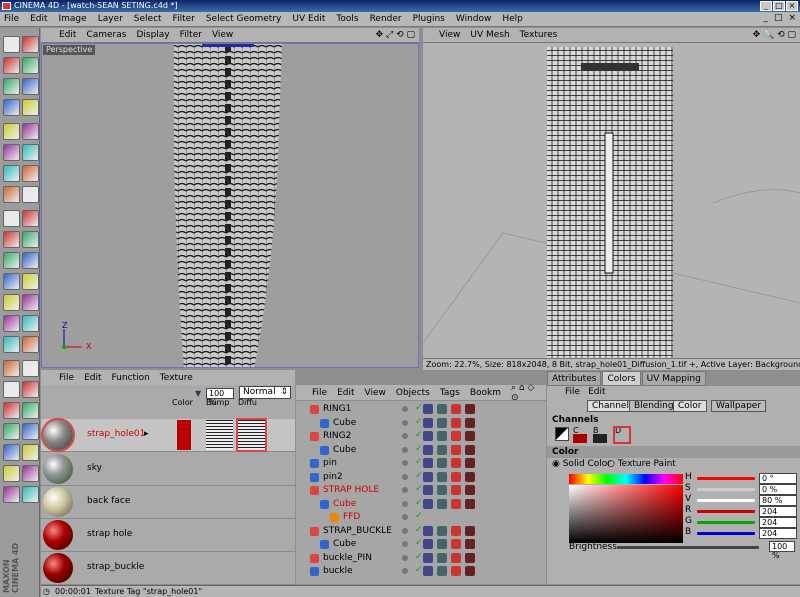  Describe the element at coordinates (92, 378) in the screenshot. I see `material-menu-edit: Edit` at that location.